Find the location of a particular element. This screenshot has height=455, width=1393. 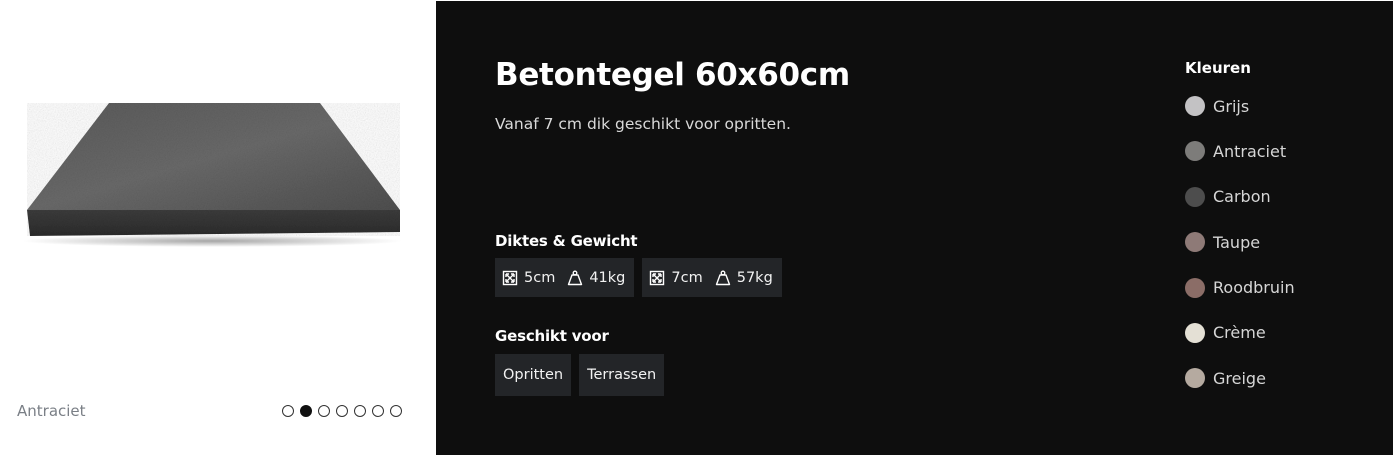

color-name: Crème is located at coordinates (1239, 333).